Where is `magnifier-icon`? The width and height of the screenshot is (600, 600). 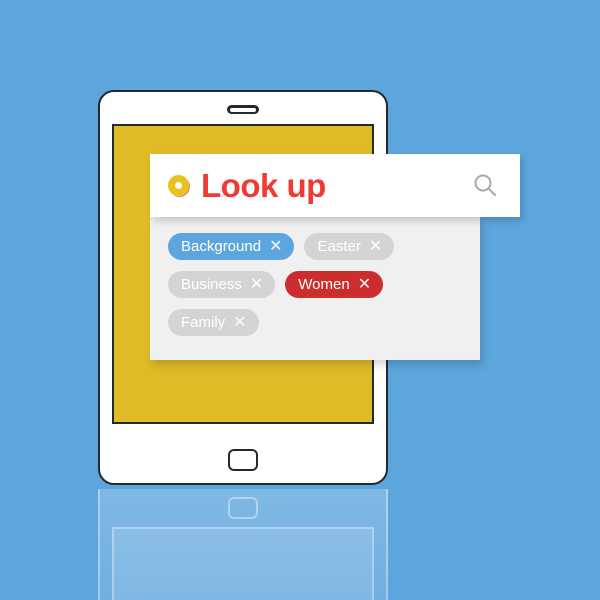
magnifier-icon is located at coordinates (485, 186).